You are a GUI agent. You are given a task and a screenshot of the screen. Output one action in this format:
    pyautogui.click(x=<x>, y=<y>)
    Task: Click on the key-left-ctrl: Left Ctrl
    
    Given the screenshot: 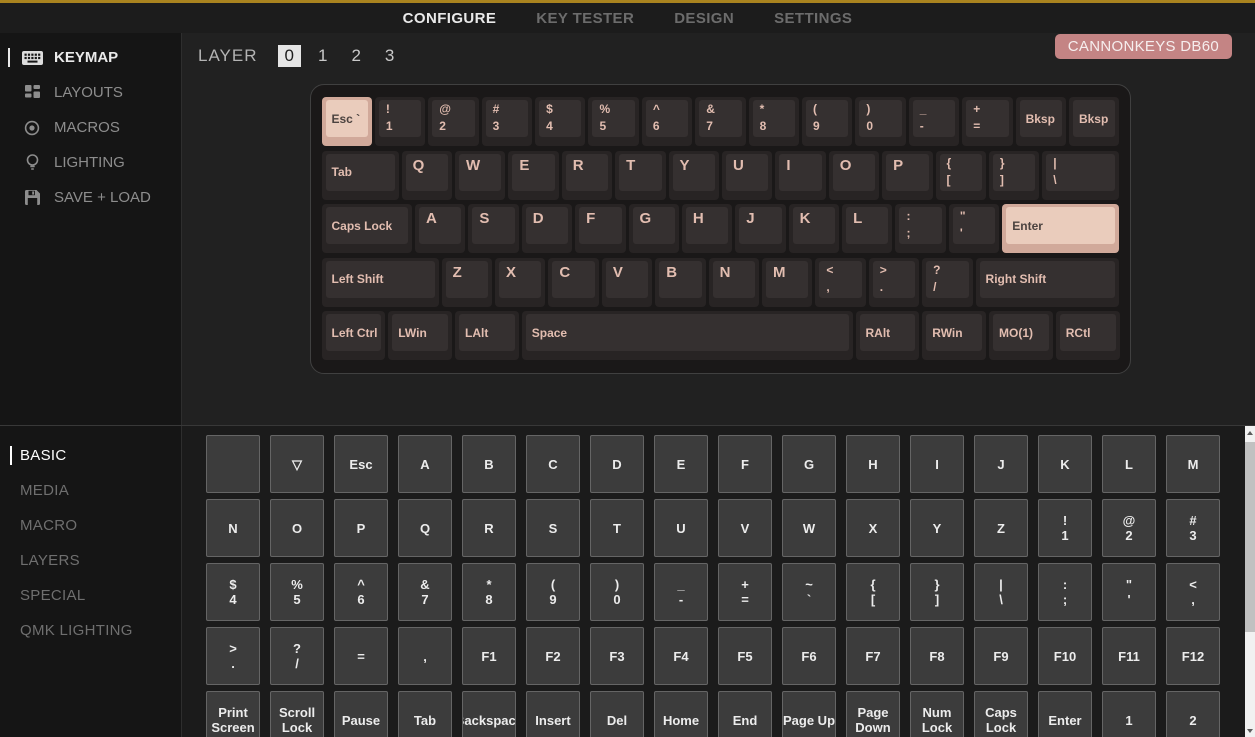 What is the action you would take?
    pyautogui.click(x=353, y=336)
    